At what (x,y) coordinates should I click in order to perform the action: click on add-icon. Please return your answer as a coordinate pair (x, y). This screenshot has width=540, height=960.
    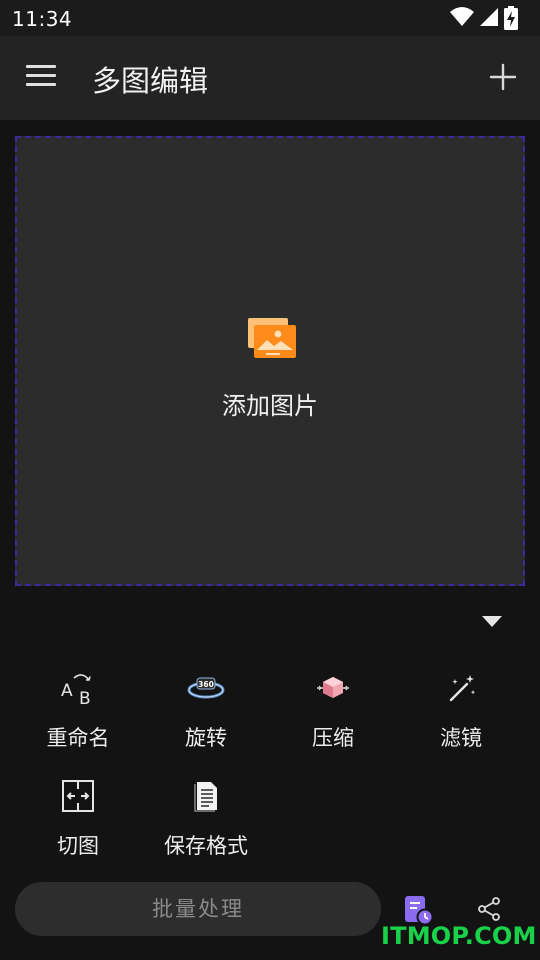
    Looking at the image, I should click on (503, 77).